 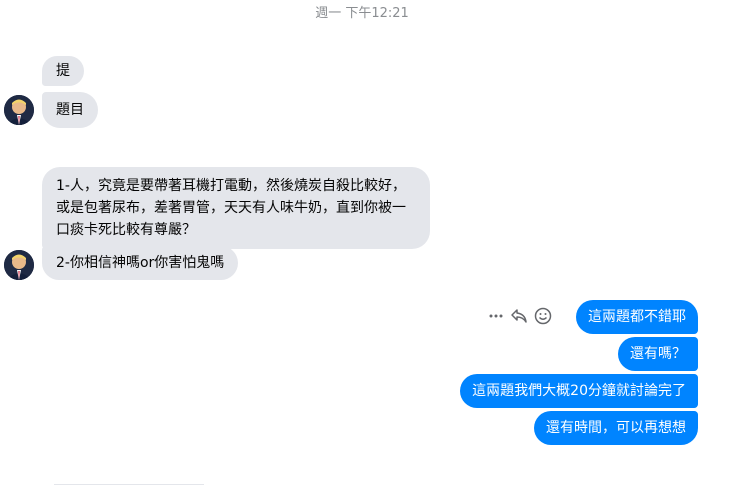 I want to click on message-actions, so click(x=520, y=316).